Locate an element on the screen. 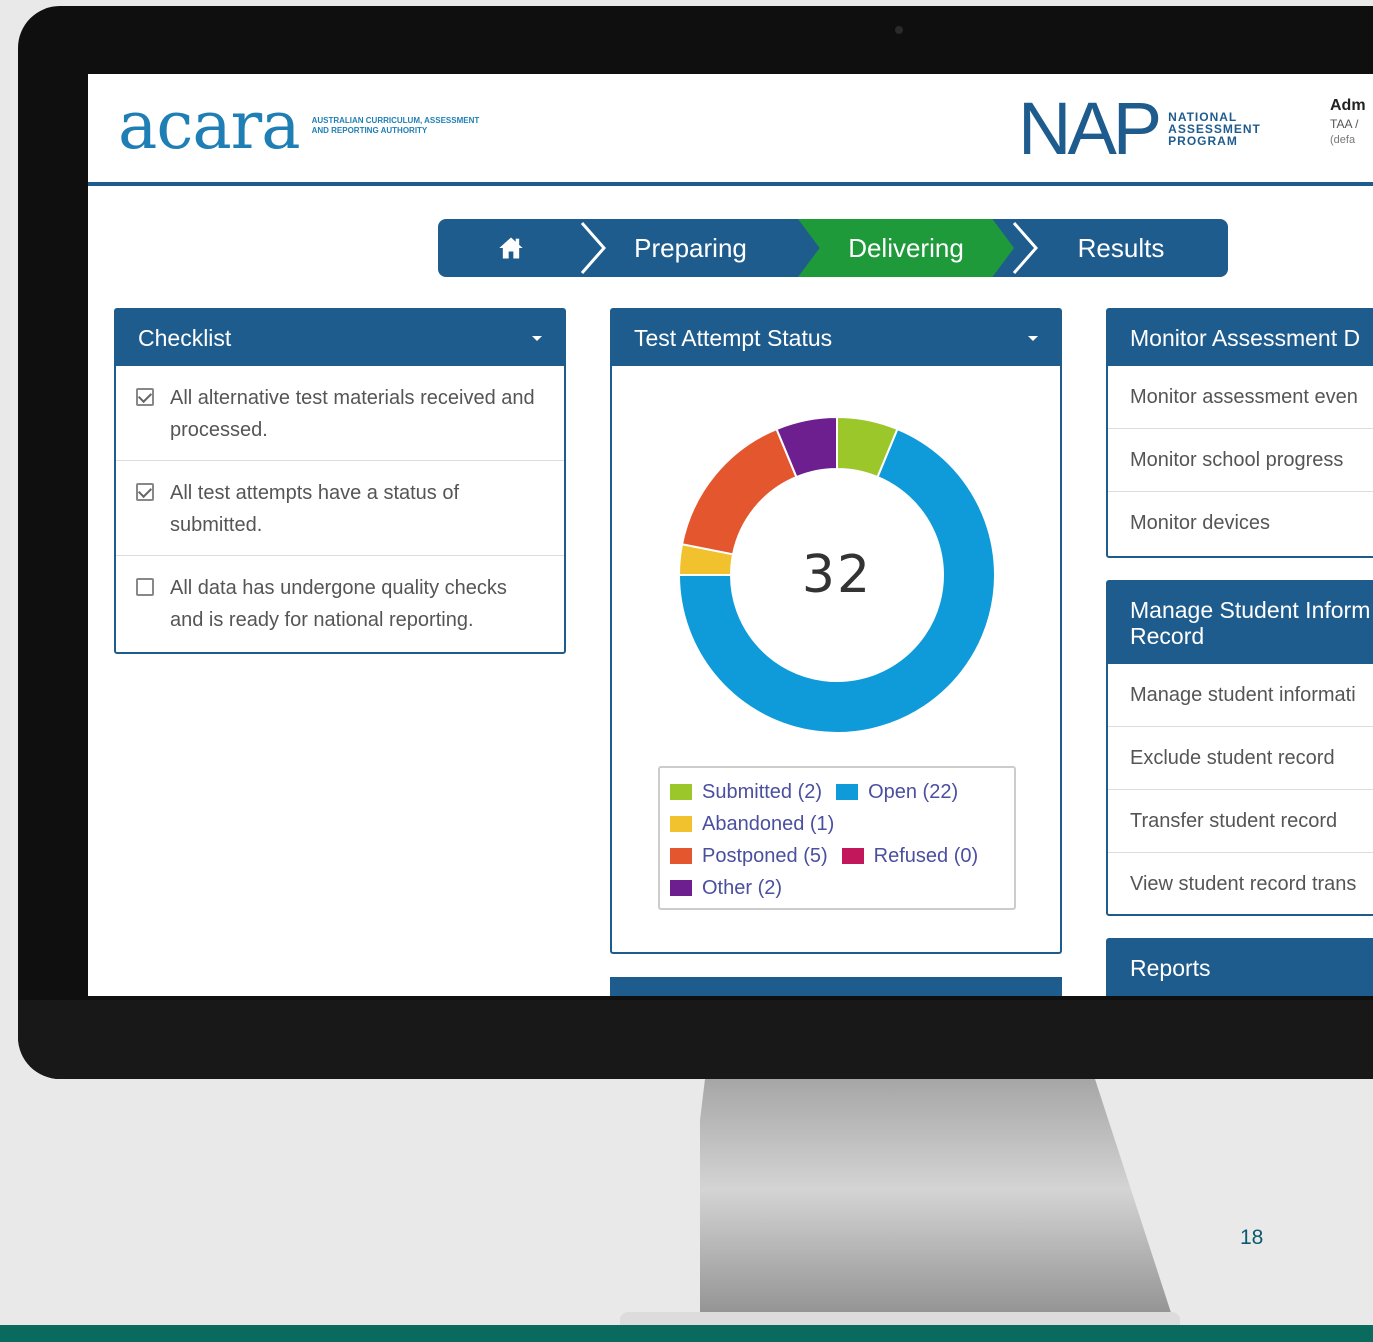 The image size is (1373, 1342). user-info: Adm TAA / (defa is located at coordinates (1351, 122).